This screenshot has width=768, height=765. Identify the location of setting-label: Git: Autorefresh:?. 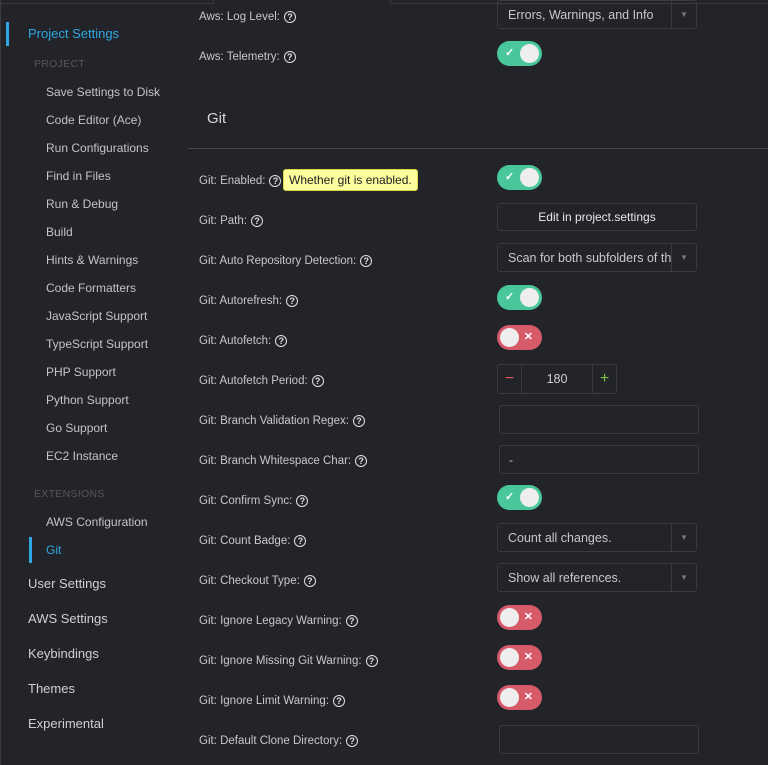
(249, 301).